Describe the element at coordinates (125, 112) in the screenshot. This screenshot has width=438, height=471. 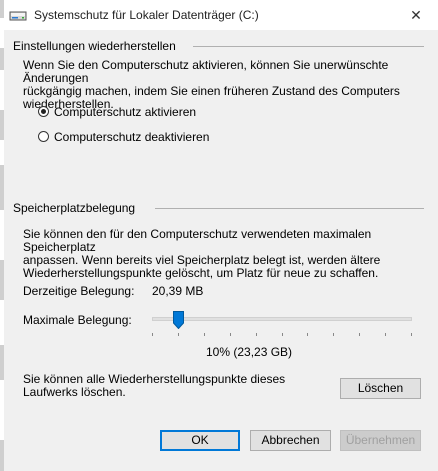
I see `radio-label: Computerschutz aktivieren` at that location.